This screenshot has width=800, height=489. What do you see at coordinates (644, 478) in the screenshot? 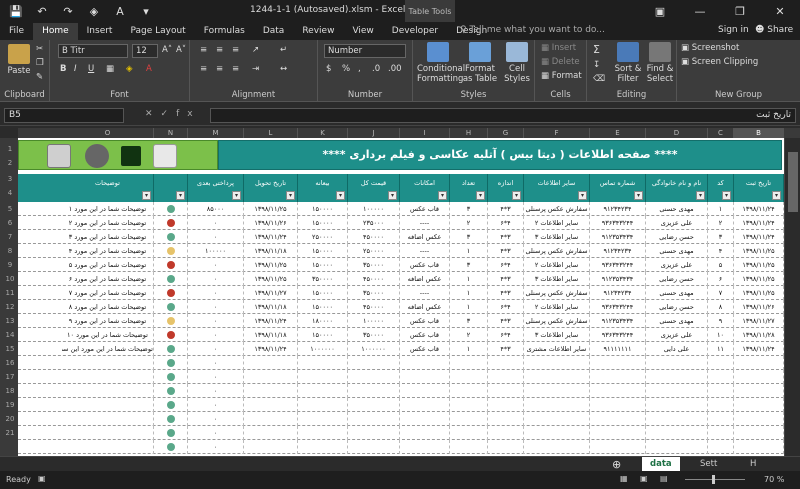
I see `page-layout-view-icon: ▣` at bounding box center [644, 478].